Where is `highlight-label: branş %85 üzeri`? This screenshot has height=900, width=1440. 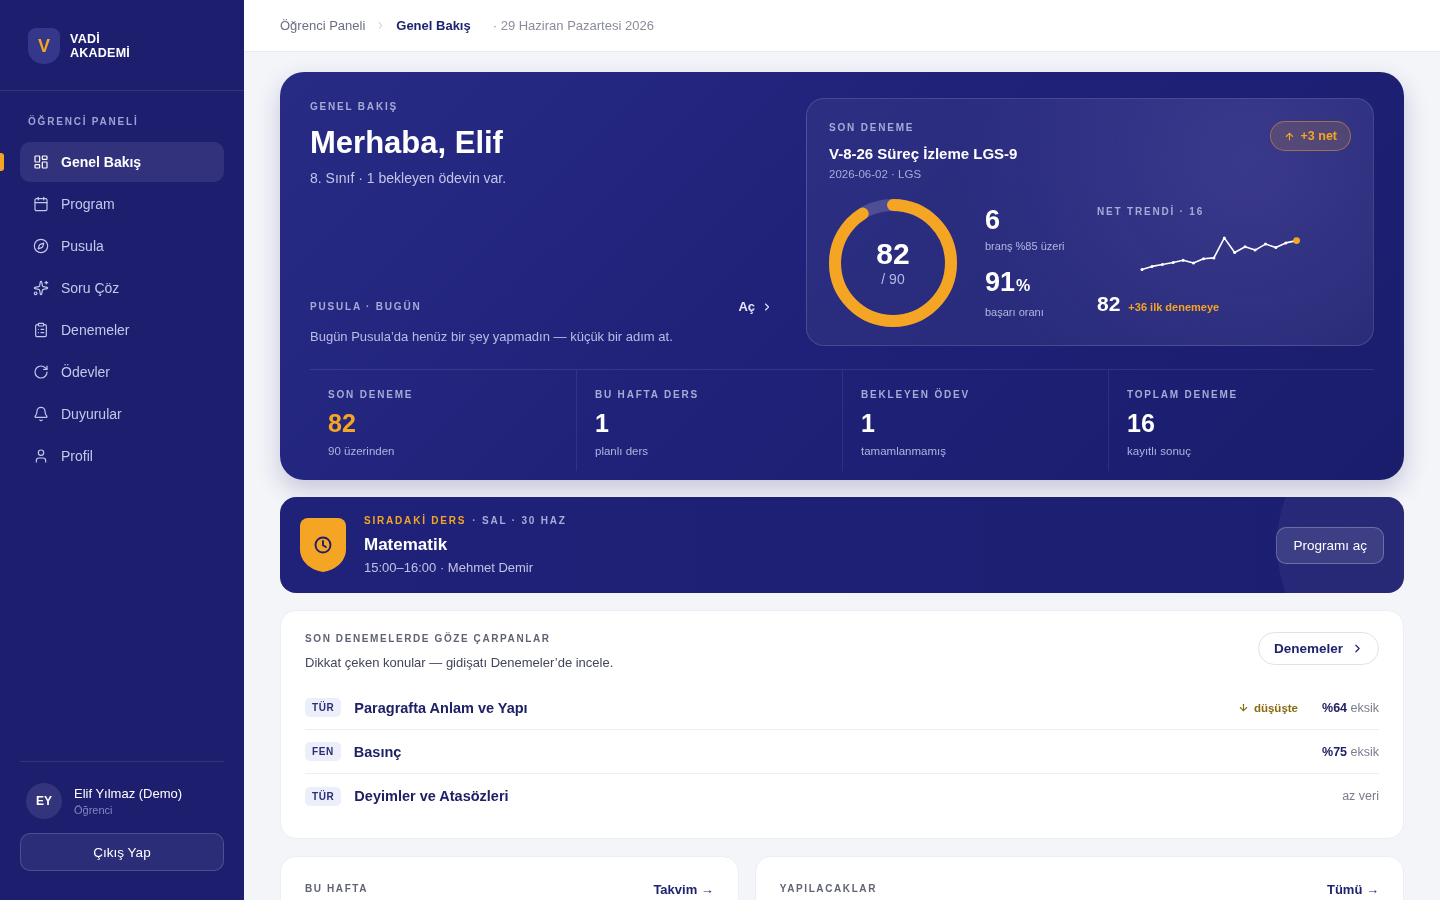 highlight-label: branş %85 üzeri is located at coordinates (1025, 246).